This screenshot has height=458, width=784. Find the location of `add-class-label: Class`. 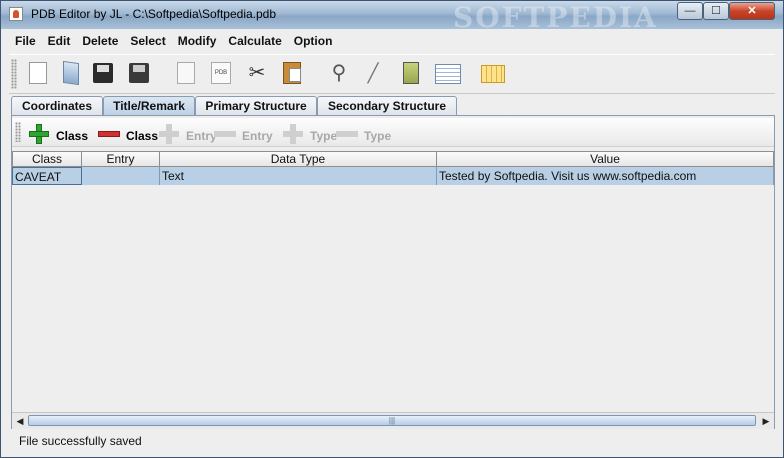

add-class-label: Class is located at coordinates (72, 136).